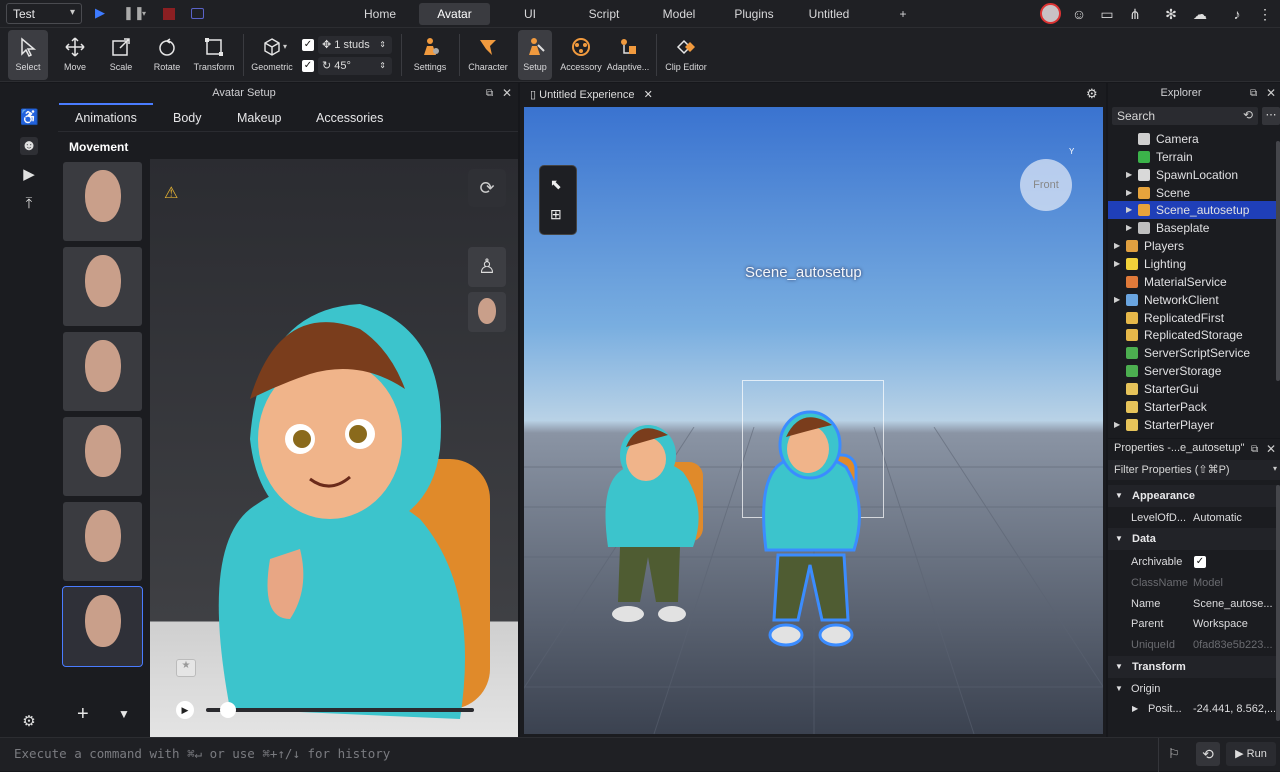 The height and width of the screenshot is (772, 1280). What do you see at coordinates (1271, 116) in the screenshot?
I see `more-icon: ⋯` at bounding box center [1271, 116].